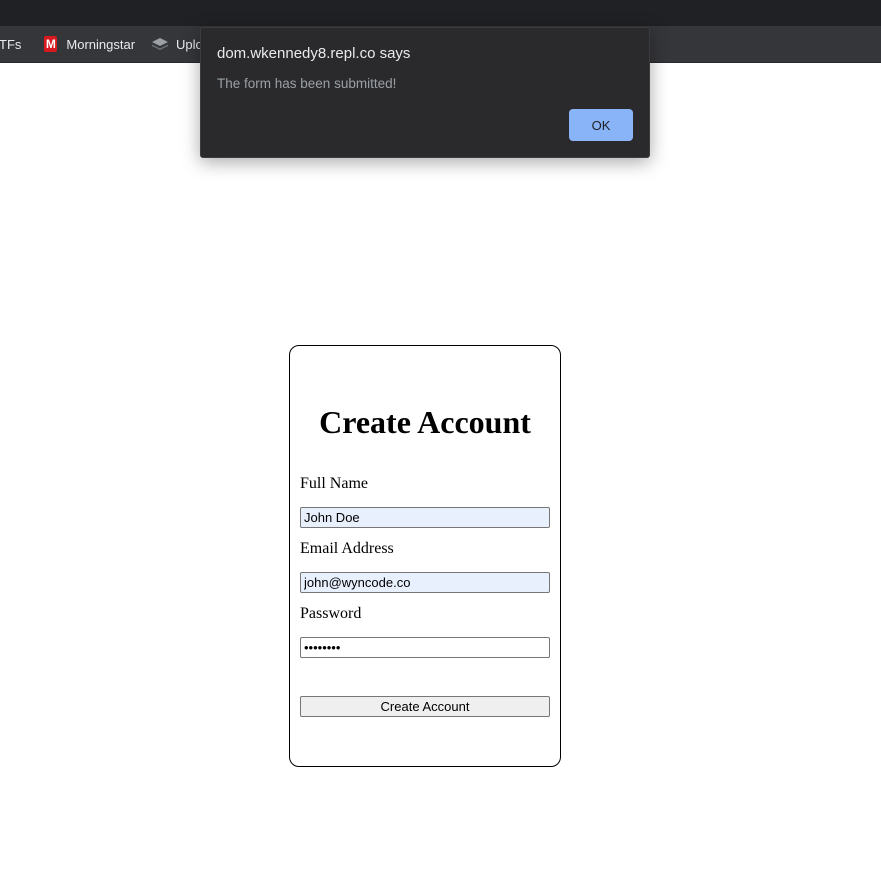 The width and height of the screenshot is (881, 888). I want to click on layers-icon, so click(160, 44).